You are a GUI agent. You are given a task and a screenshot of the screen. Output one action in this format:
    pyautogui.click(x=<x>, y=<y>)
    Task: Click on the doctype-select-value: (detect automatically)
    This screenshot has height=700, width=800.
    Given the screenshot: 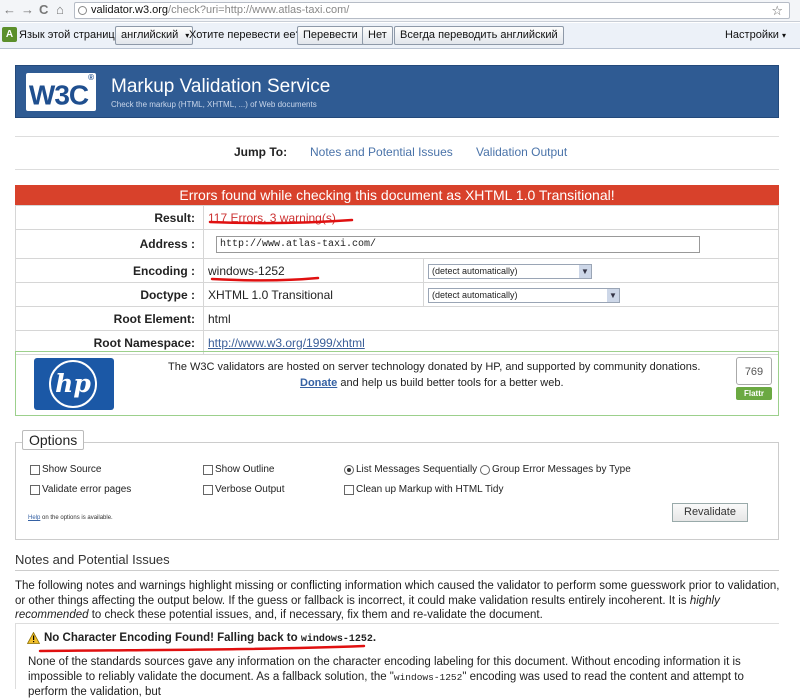 What is the action you would take?
    pyautogui.click(x=475, y=294)
    